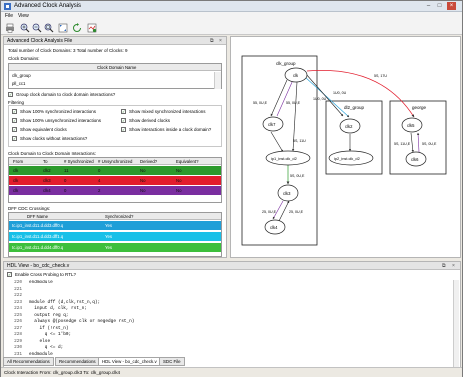 Image resolution: width=463 pixels, height=377 pixels. I want to click on filter-label: Show mixed synchronized interactions, so click(167, 111).